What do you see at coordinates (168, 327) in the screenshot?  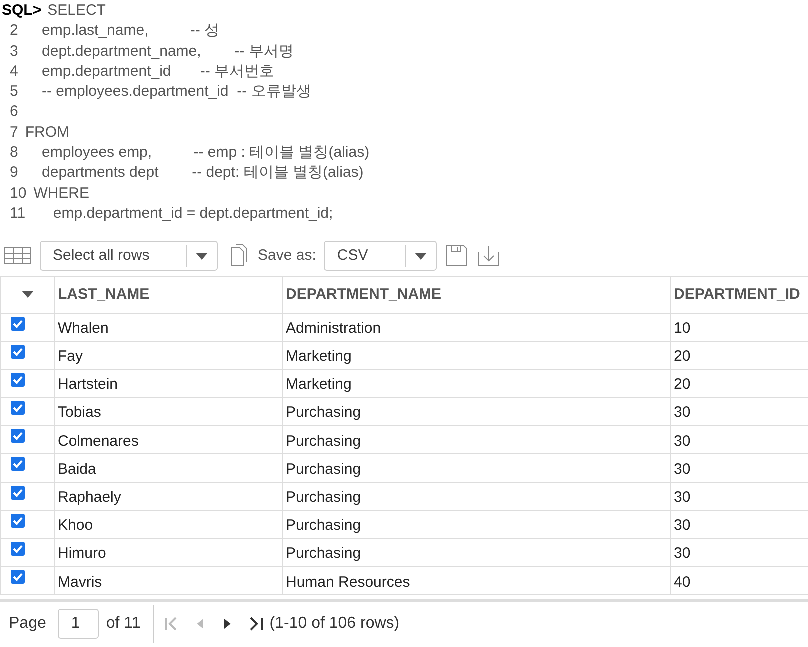 I see `table-cell: Whalen` at bounding box center [168, 327].